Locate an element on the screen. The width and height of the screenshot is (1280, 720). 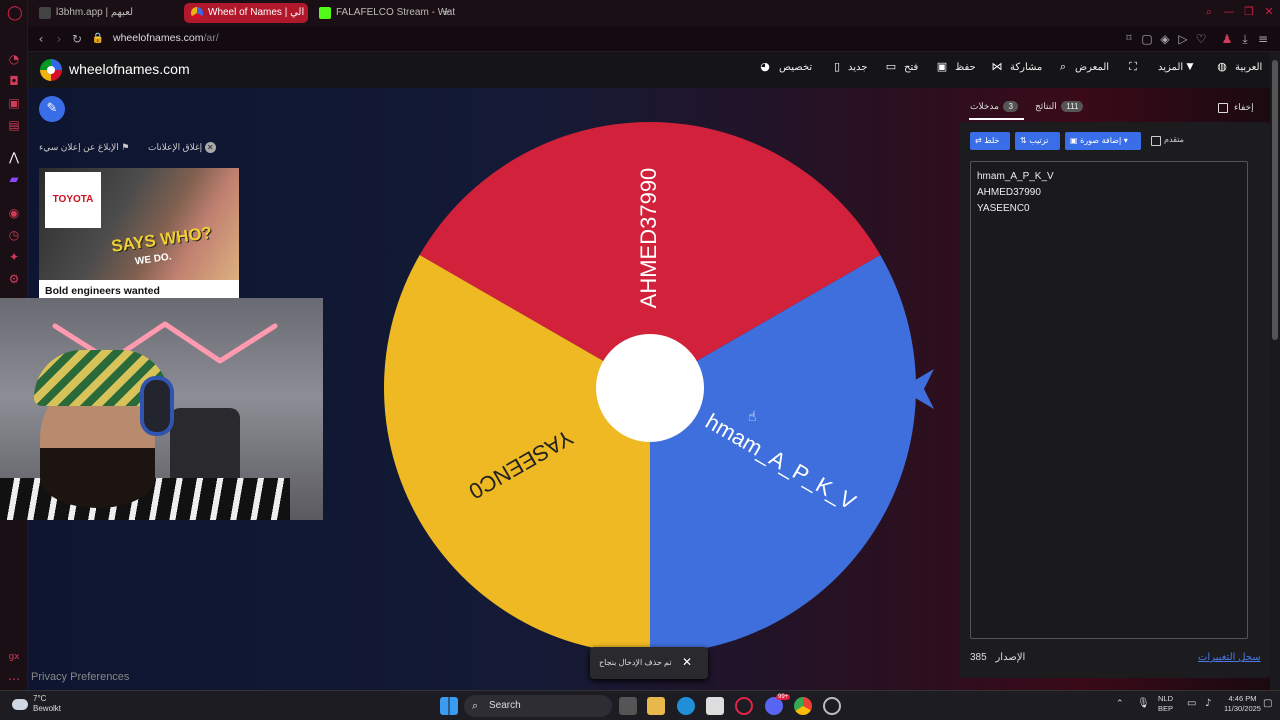
wheel-favicon-icon is located at coordinates (197, 13).